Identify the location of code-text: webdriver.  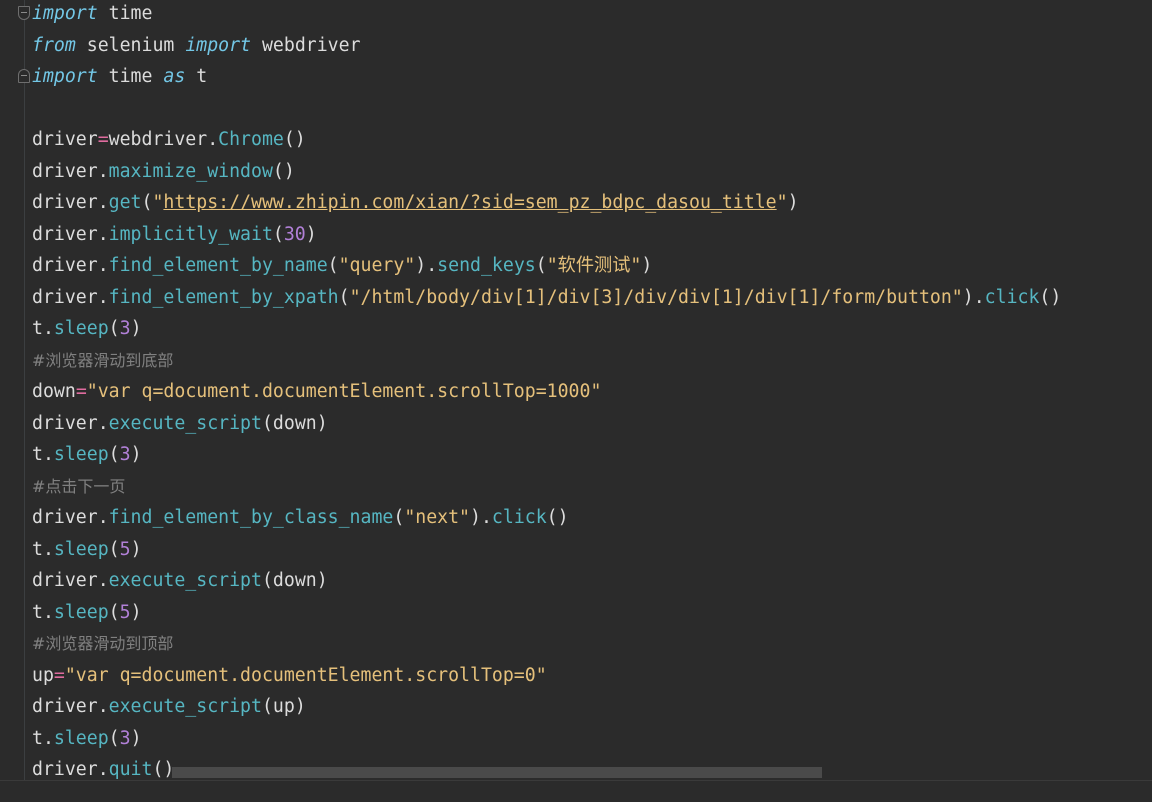
(306, 45).